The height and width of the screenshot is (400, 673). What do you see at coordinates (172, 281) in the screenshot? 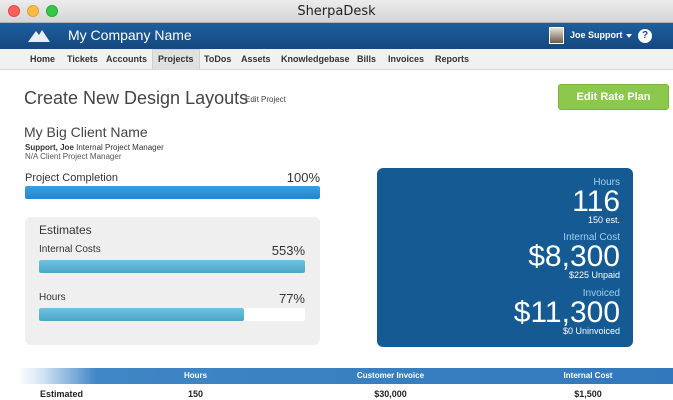
I see `estimates-panel: Estimates Internal Costs 553% Hours 77%` at bounding box center [172, 281].